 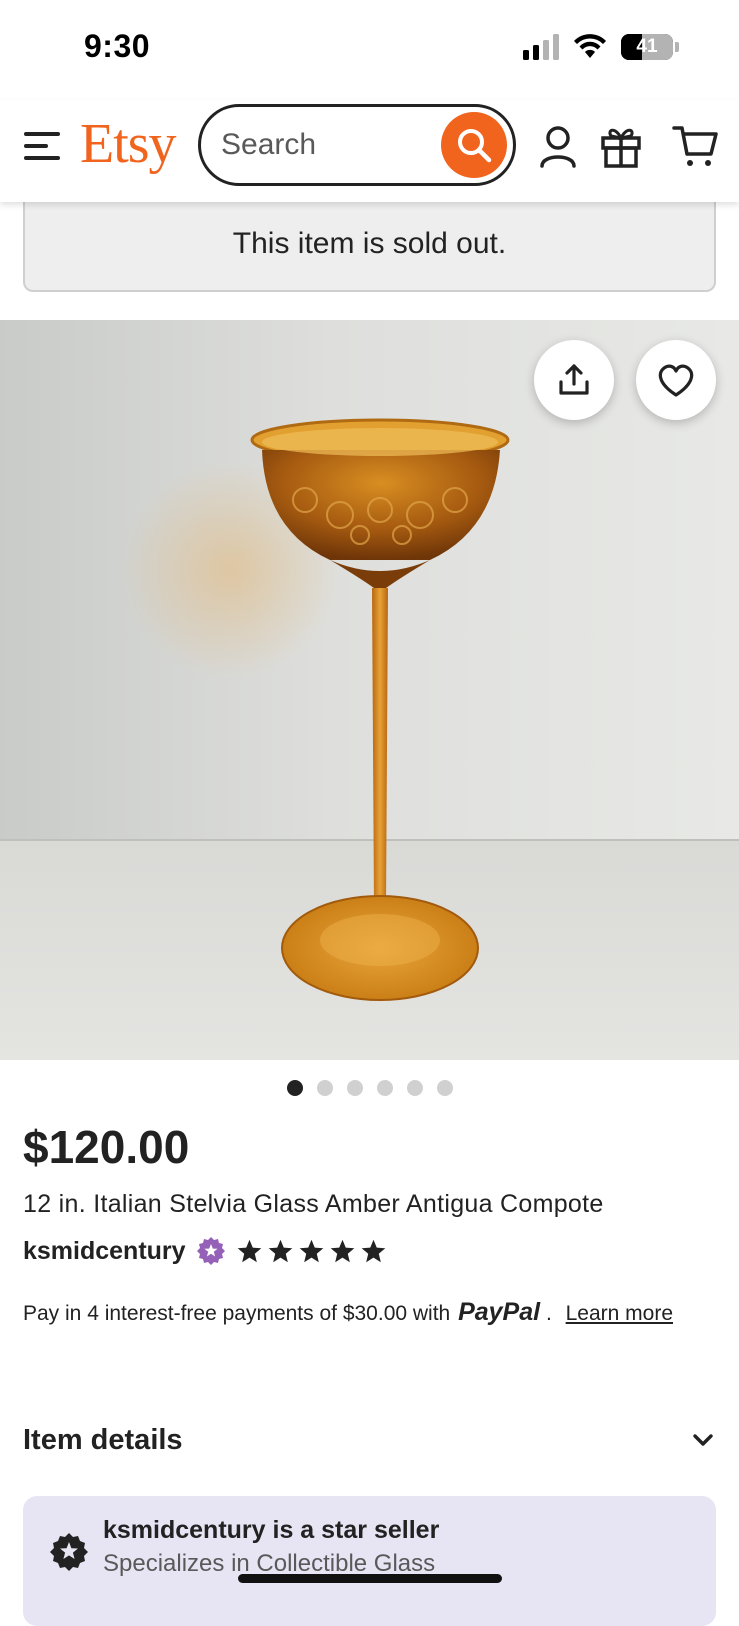 What do you see at coordinates (499, 1312) in the screenshot?
I see `paypal-logo: PayPal` at bounding box center [499, 1312].